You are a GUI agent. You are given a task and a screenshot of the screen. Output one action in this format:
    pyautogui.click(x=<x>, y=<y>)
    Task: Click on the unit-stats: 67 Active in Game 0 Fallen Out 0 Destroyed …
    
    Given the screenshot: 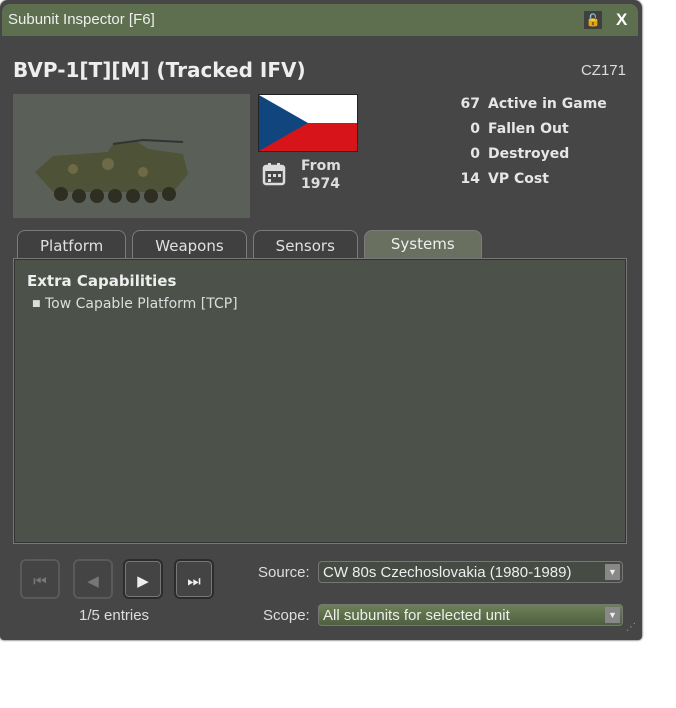 What is the action you would take?
    pyautogui.click(x=523, y=144)
    